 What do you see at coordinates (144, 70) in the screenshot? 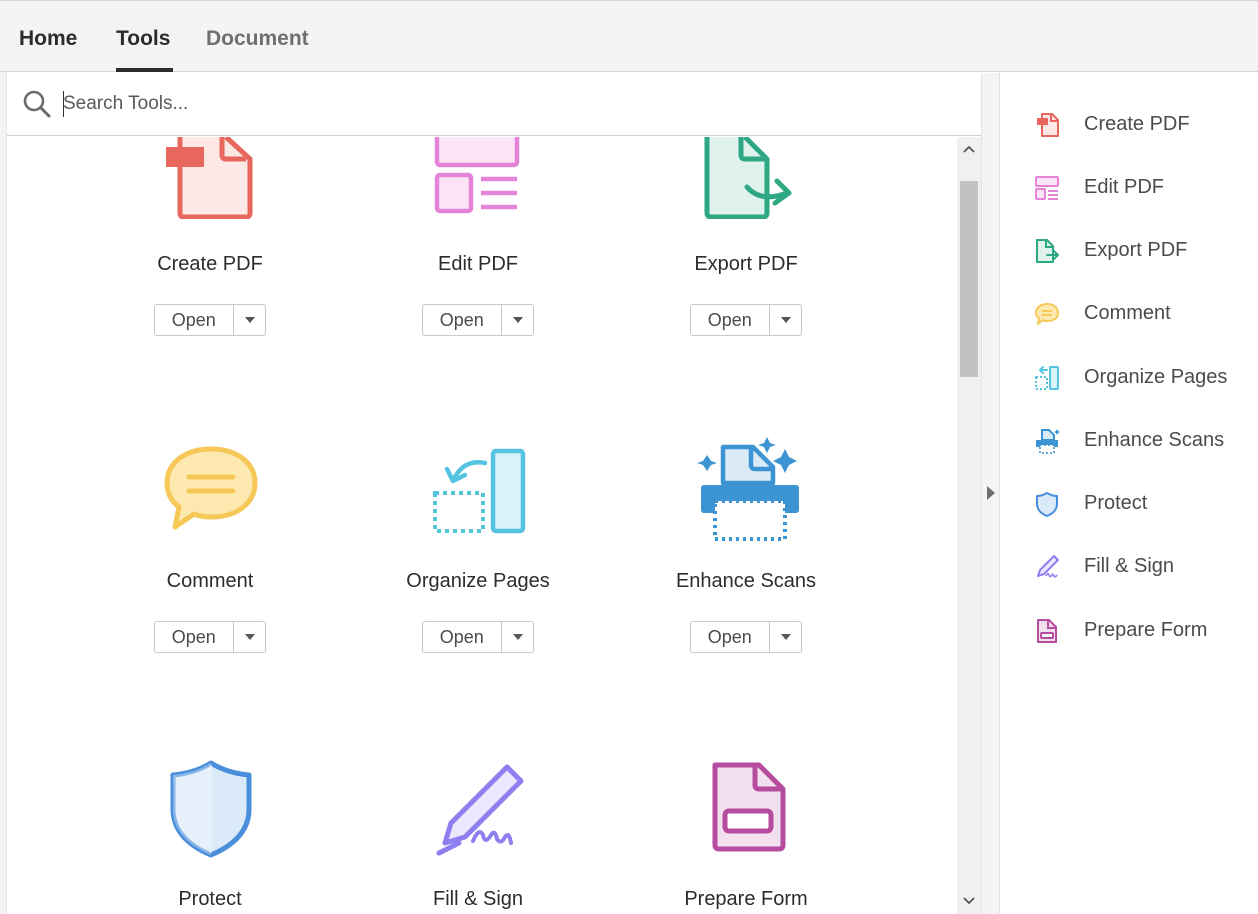
I see `active-tab-indicator` at bounding box center [144, 70].